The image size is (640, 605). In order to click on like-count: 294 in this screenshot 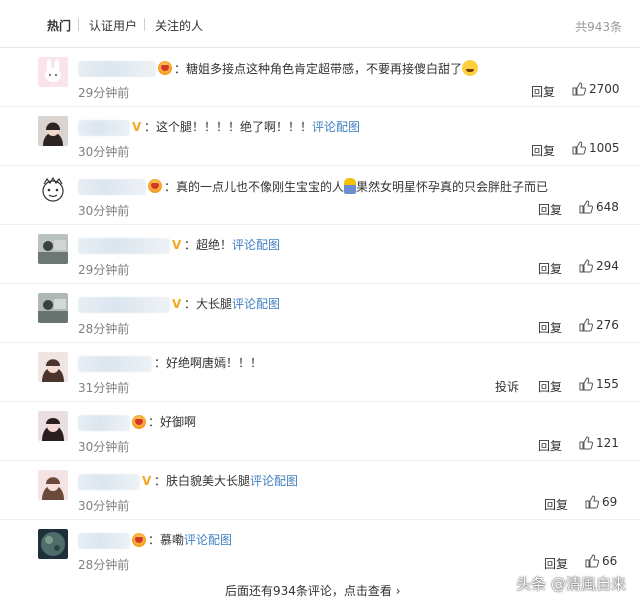, I will do `click(607, 266)`.